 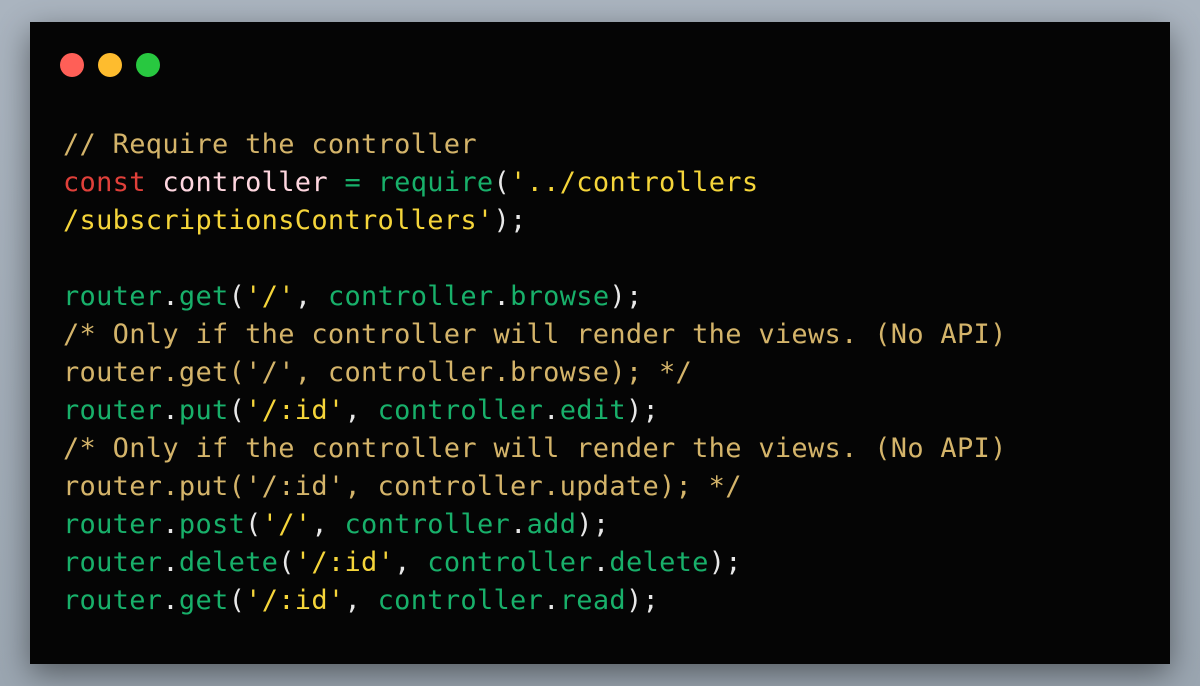 What do you see at coordinates (203, 410) in the screenshot?
I see `code-token: put` at bounding box center [203, 410].